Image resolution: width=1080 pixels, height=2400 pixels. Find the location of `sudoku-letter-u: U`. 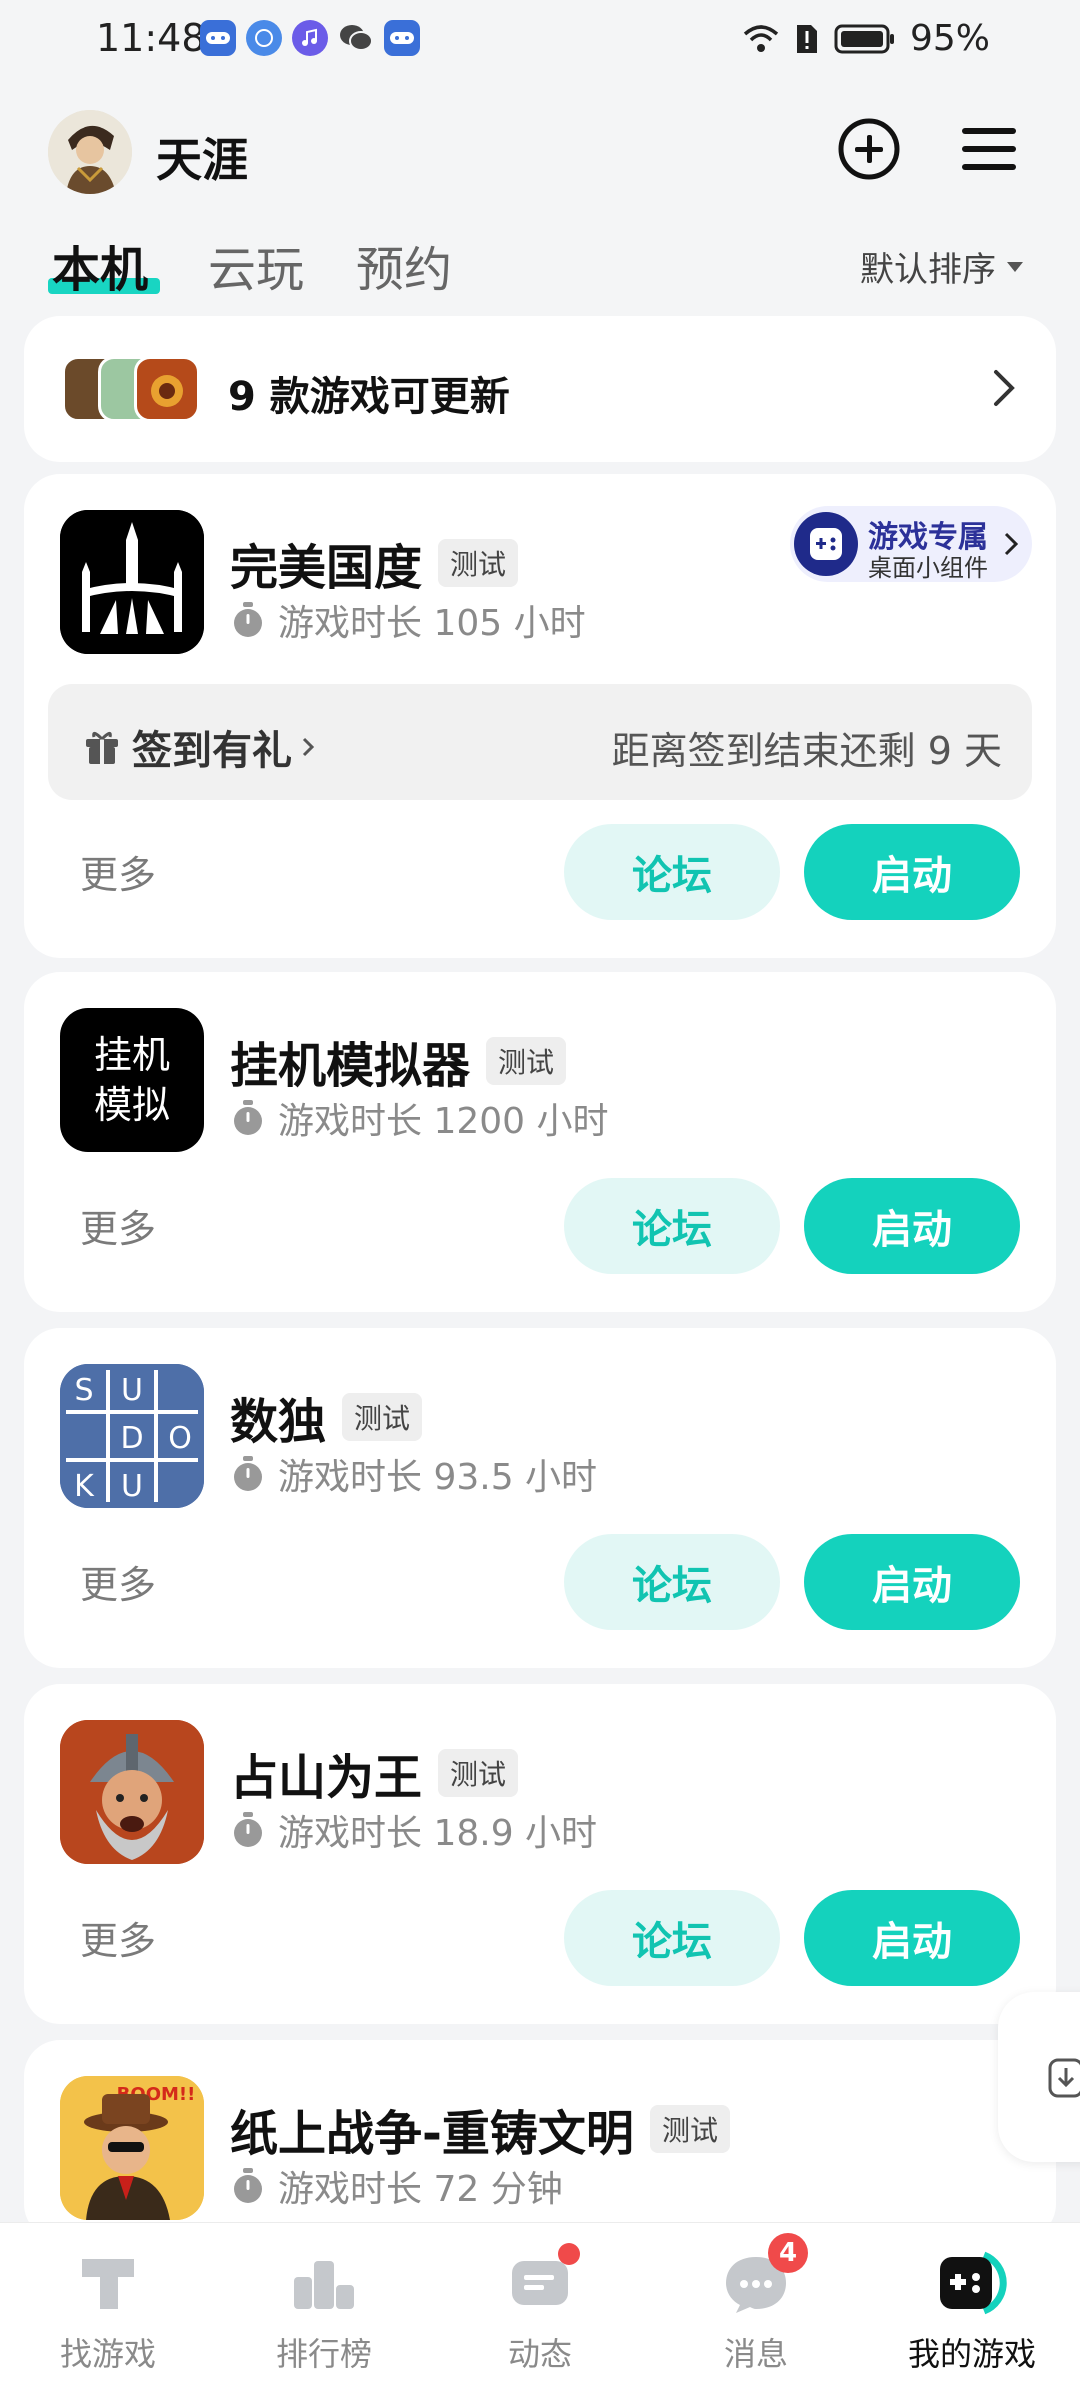

sudoku-letter-u: U is located at coordinates (132, 1390).